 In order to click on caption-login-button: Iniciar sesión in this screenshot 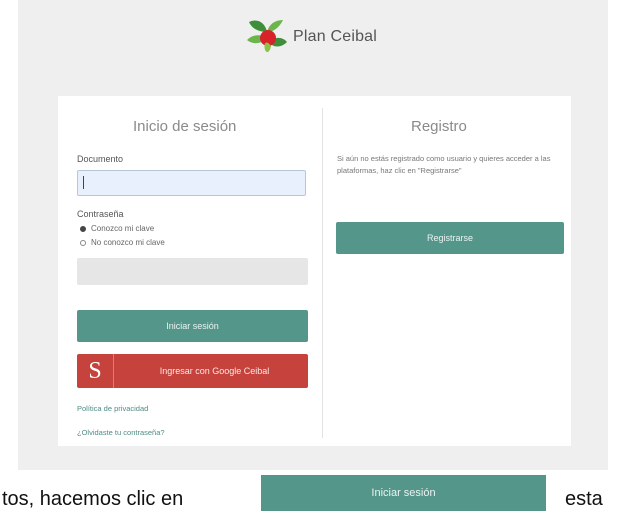, I will do `click(403, 493)`.